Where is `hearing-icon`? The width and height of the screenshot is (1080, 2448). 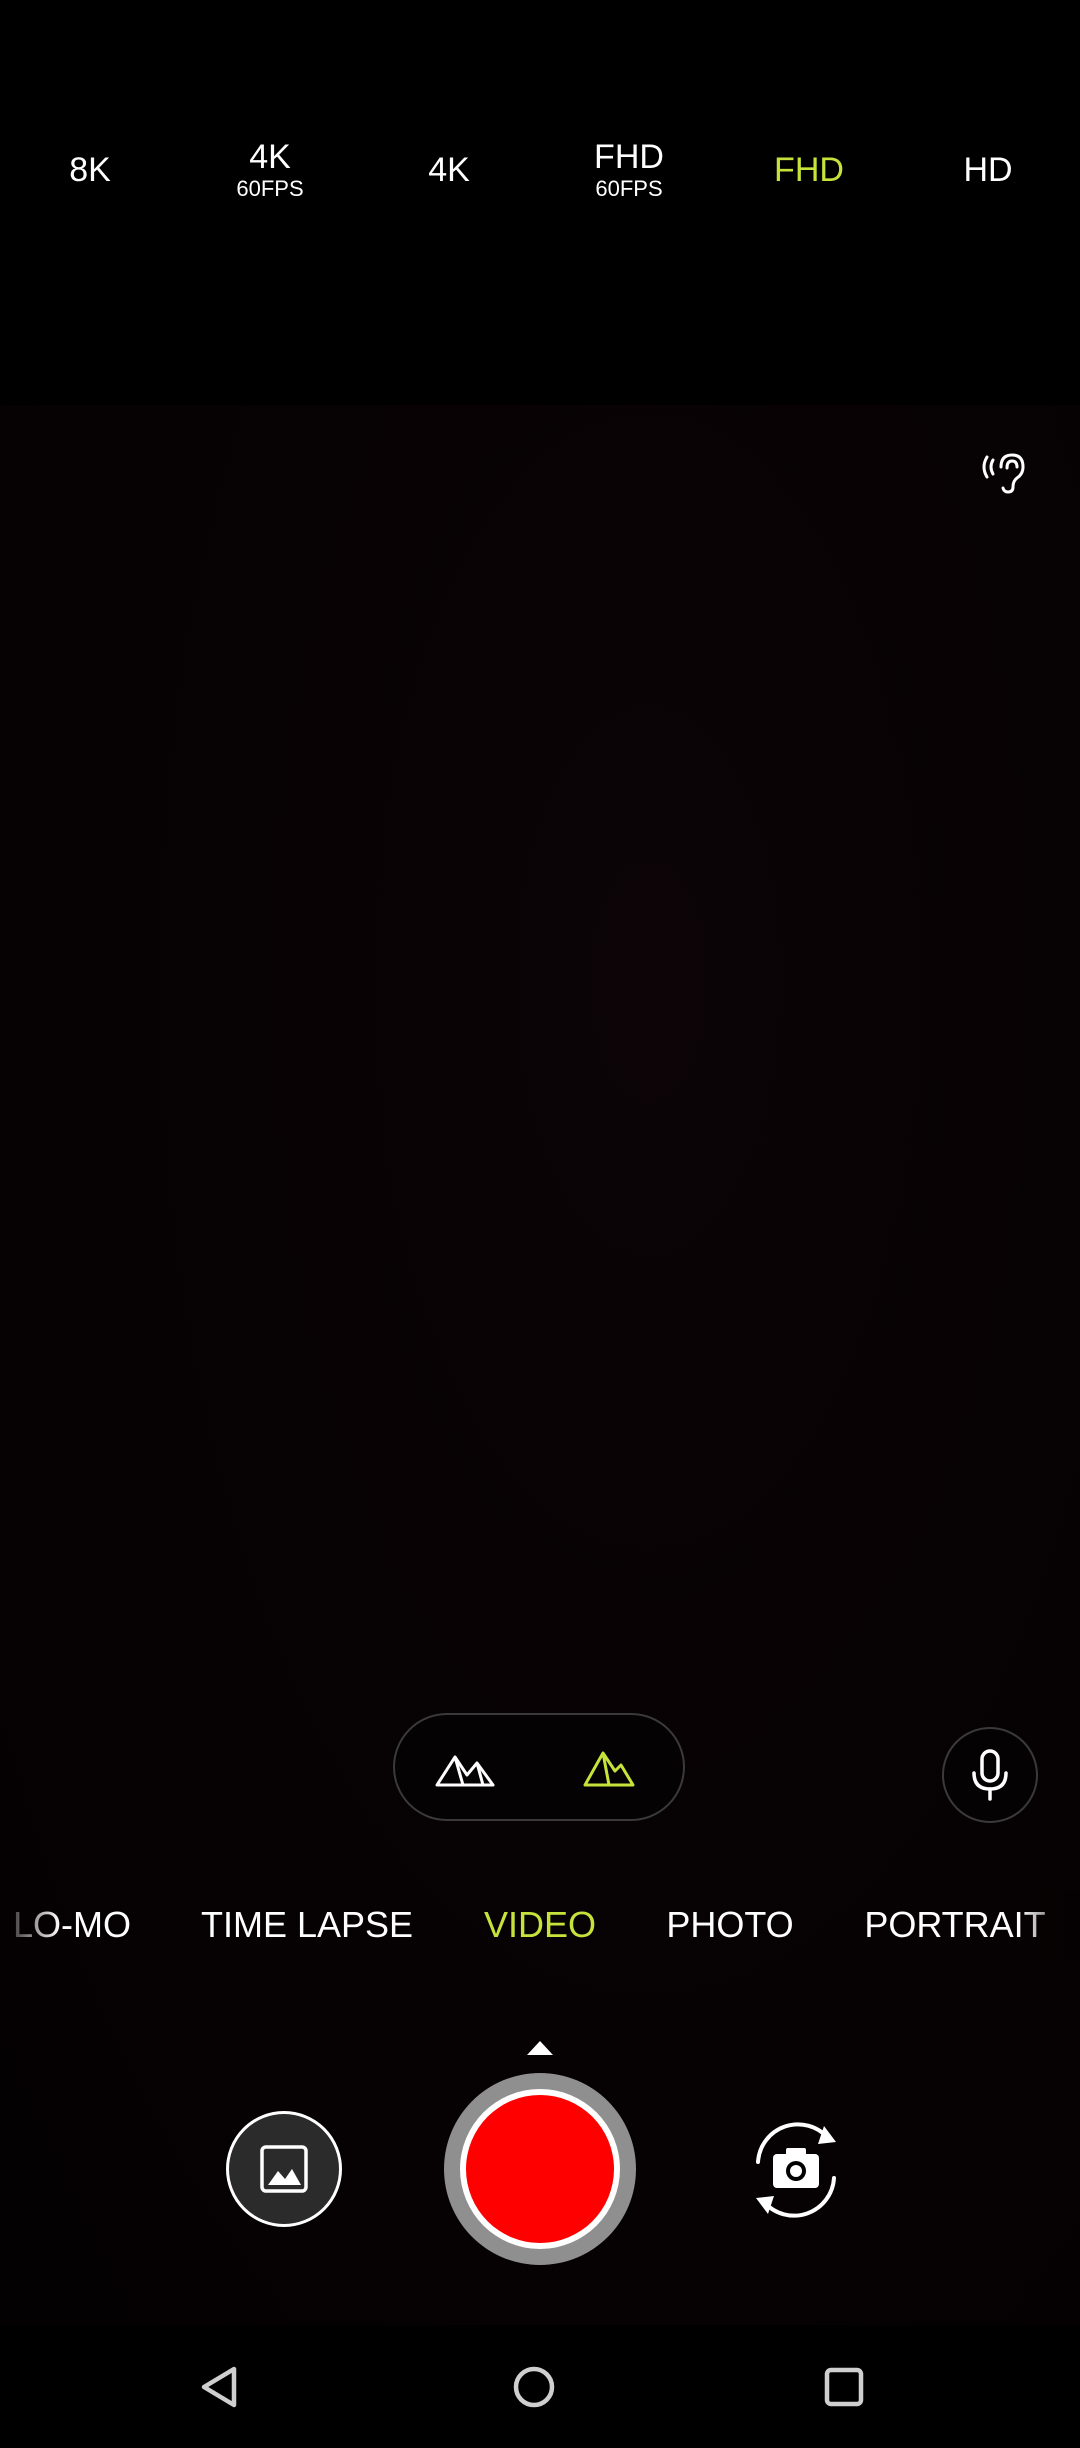 hearing-icon is located at coordinates (1006, 470).